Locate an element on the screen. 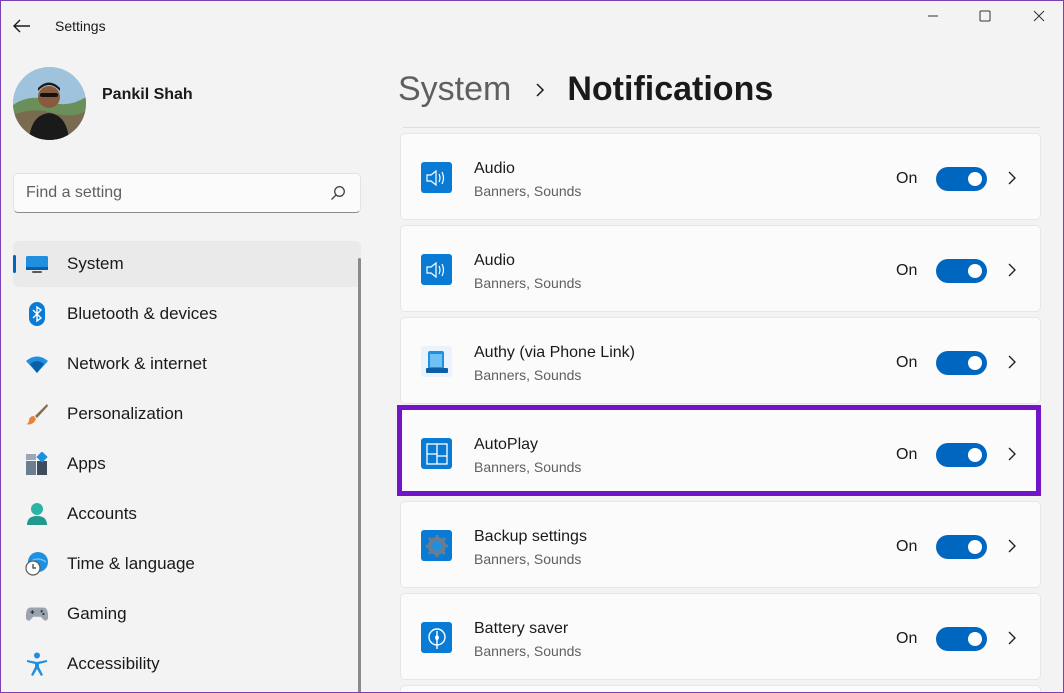 Image resolution: width=1064 pixels, height=693 pixels. app-title: Settings is located at coordinates (80, 26).